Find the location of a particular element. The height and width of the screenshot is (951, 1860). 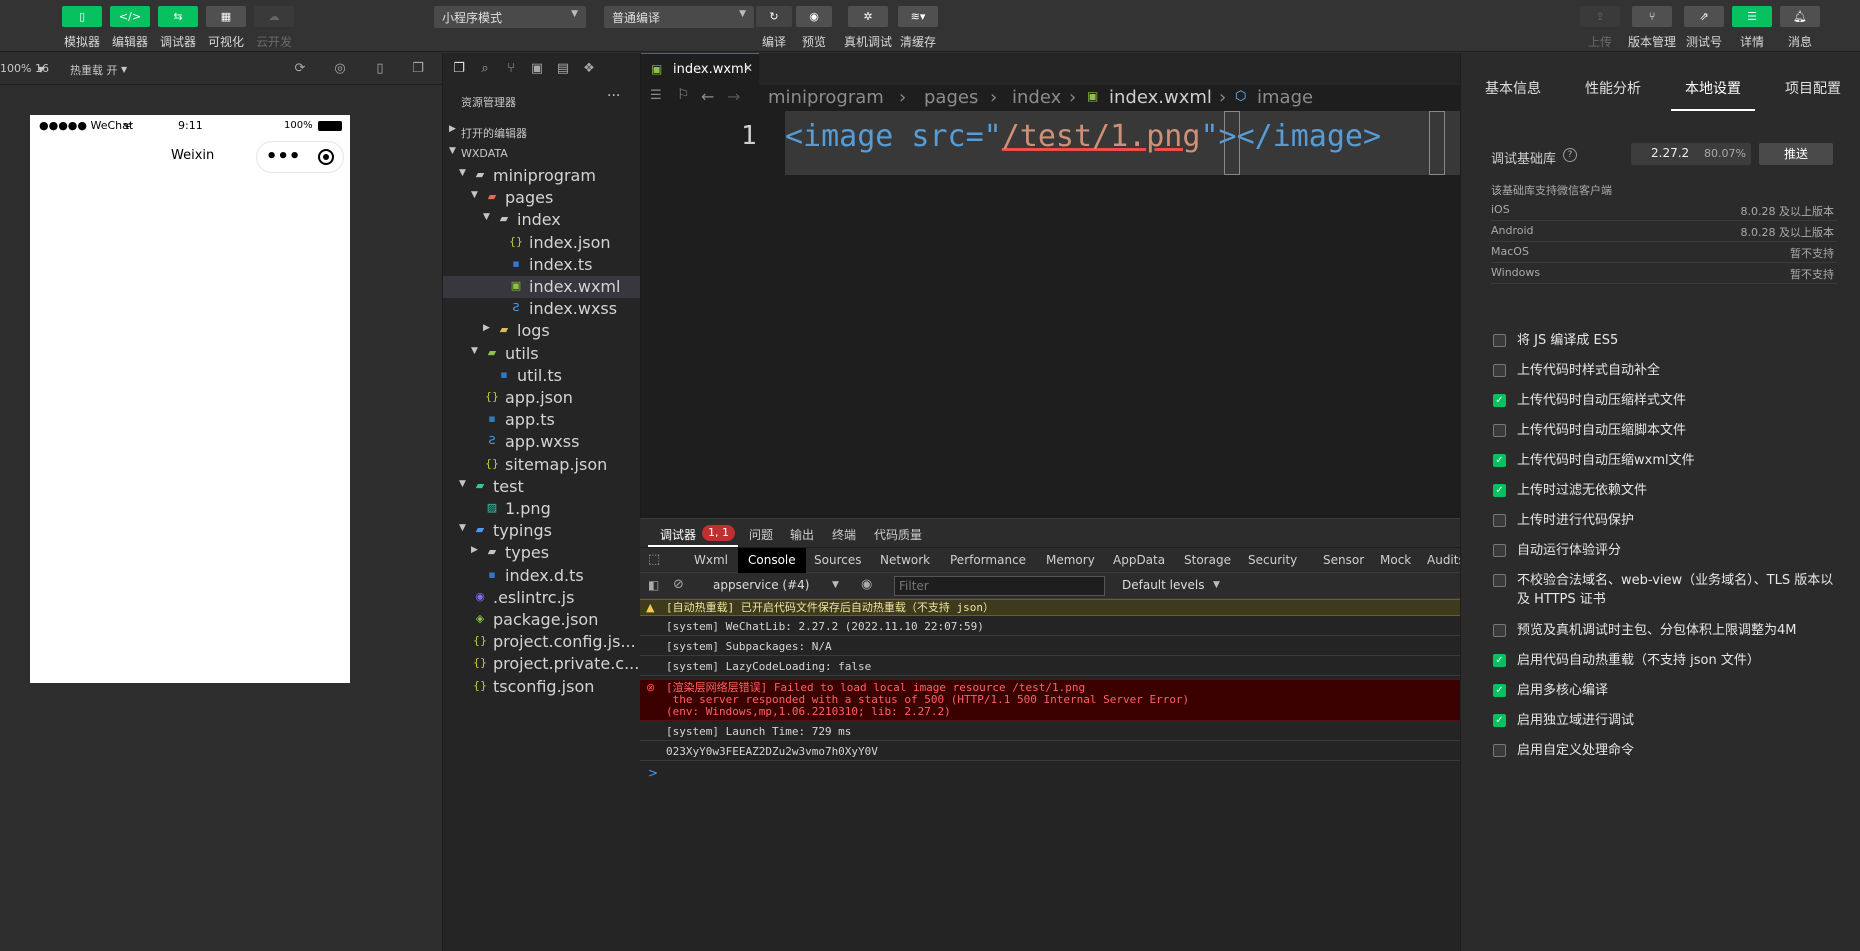

panel-tab-wxml: Wxml is located at coordinates (711, 560).